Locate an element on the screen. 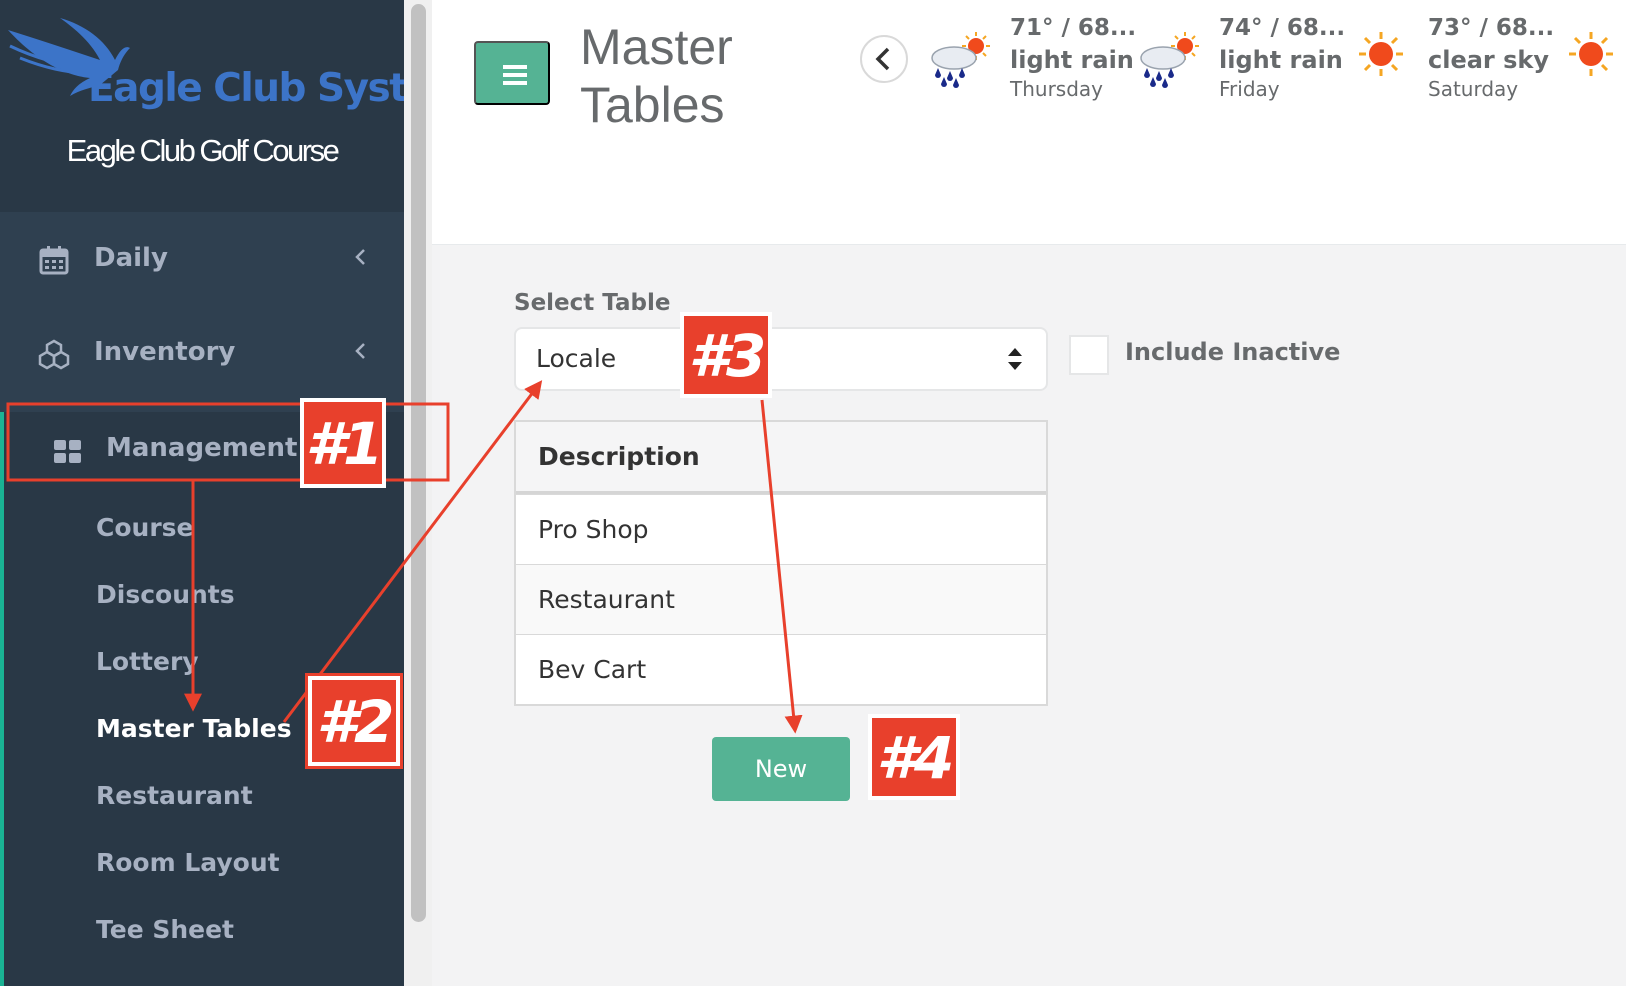  scrollbar-thumb is located at coordinates (418, 463).